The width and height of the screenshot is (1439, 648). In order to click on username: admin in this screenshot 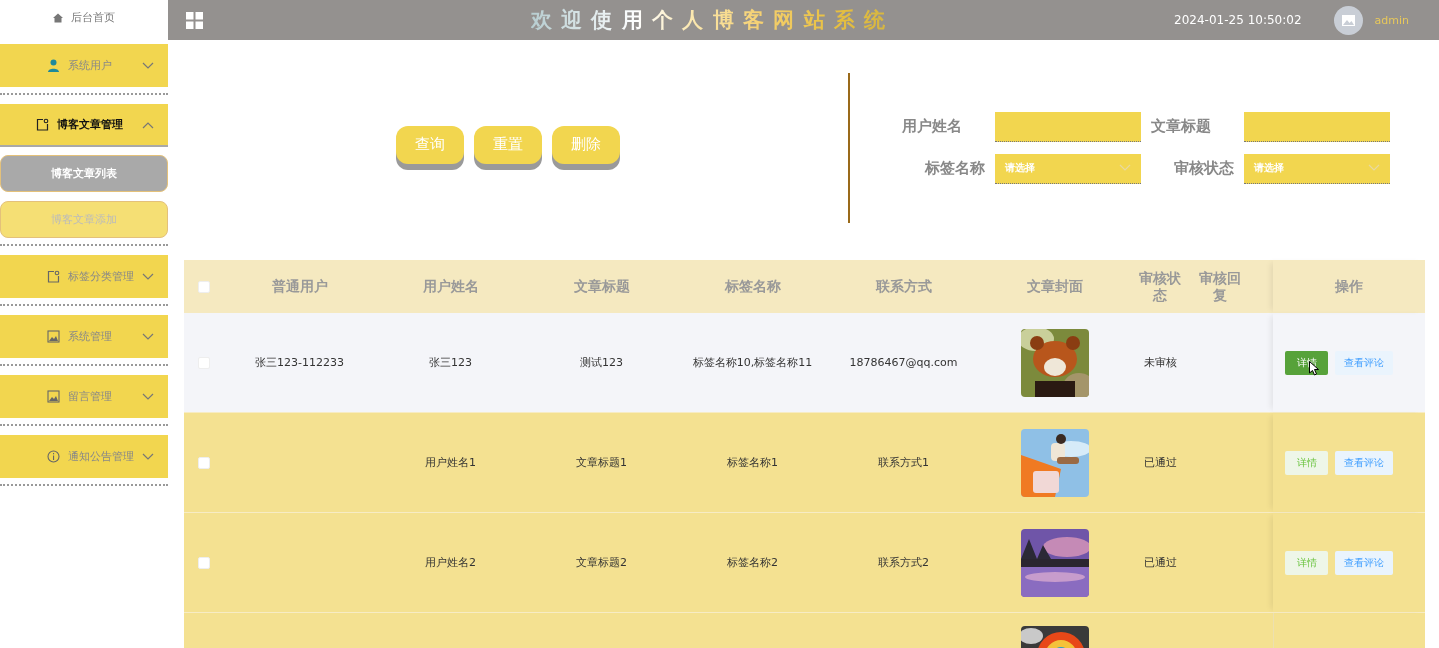, I will do `click(1391, 20)`.